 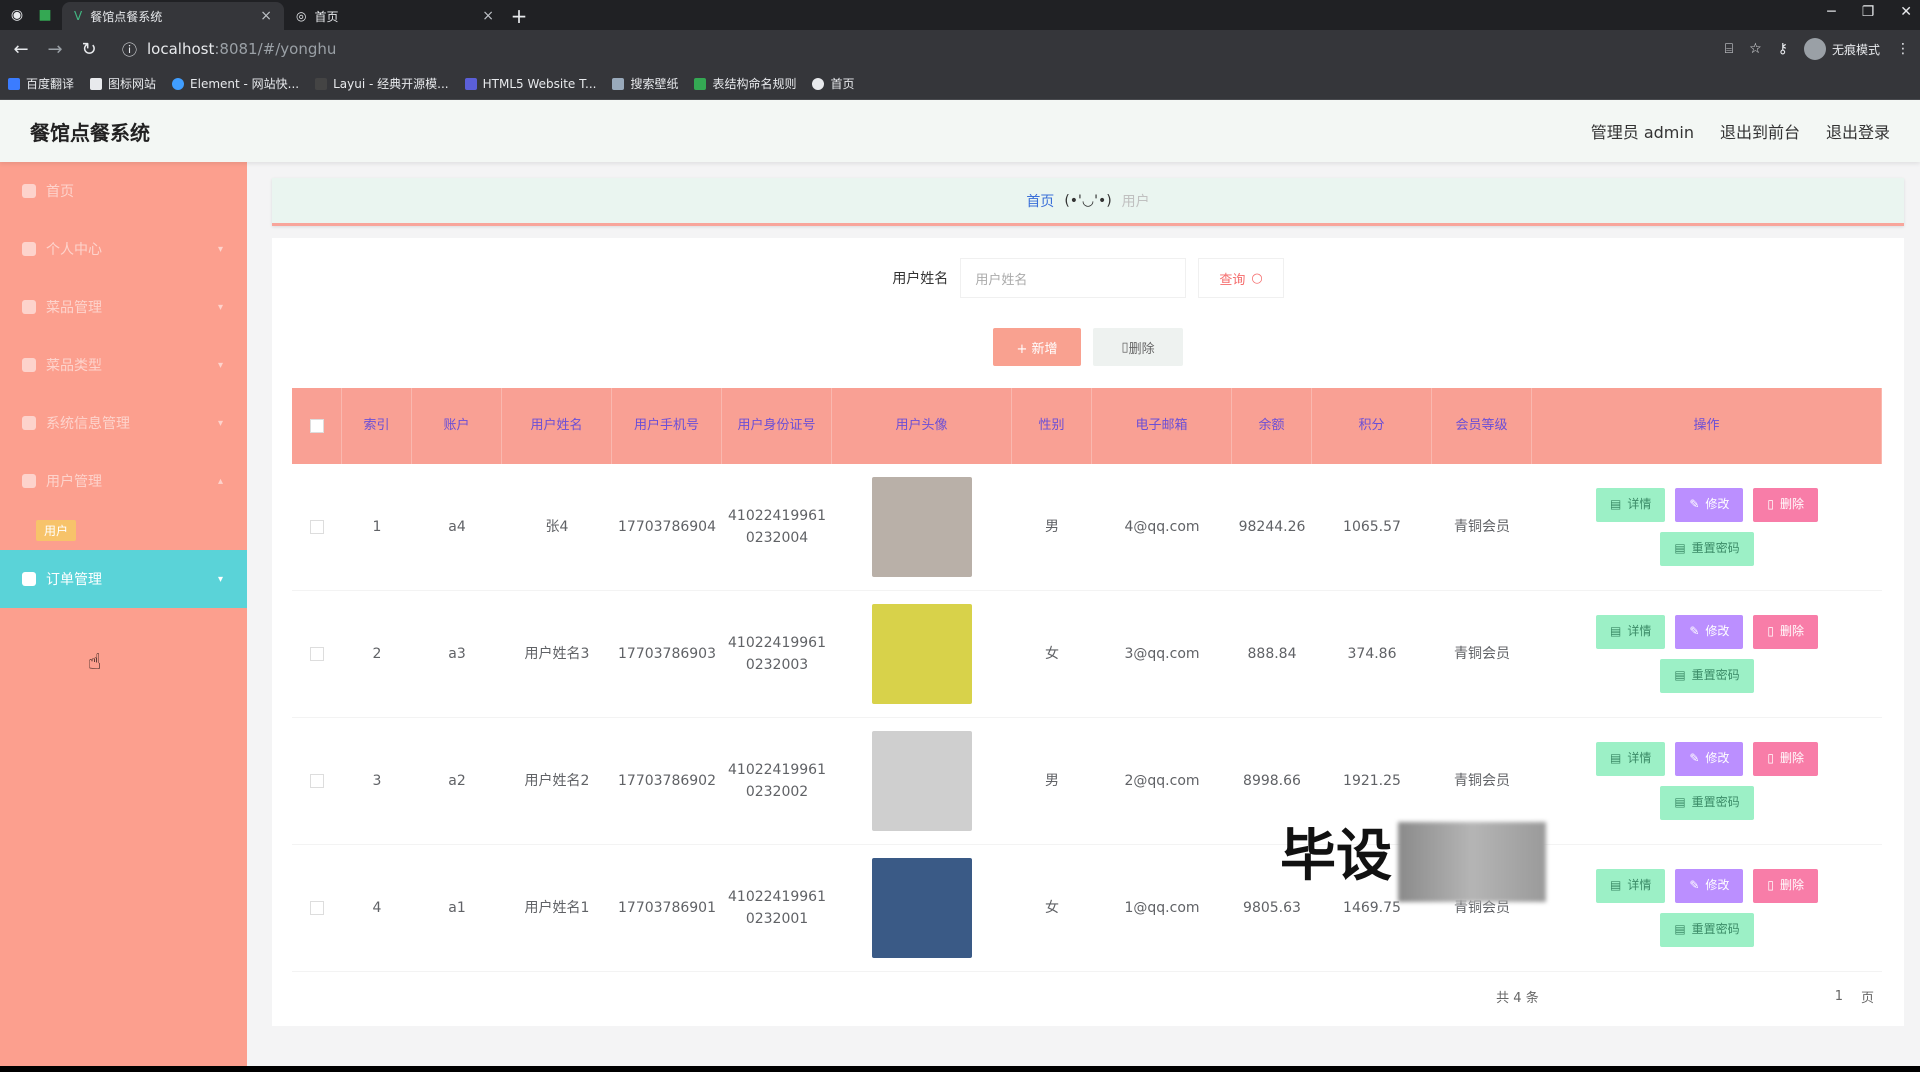 What do you see at coordinates (173, 16) in the screenshot?
I see `tab-app: V 餐馆点餐系统 ×` at bounding box center [173, 16].